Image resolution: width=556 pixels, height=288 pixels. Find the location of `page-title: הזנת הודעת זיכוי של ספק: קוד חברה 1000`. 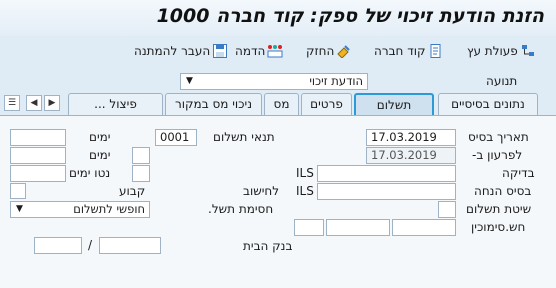

page-title: הזנת הודעת זיכוי של ספק: קוד חברה 1000 is located at coordinates (350, 16).